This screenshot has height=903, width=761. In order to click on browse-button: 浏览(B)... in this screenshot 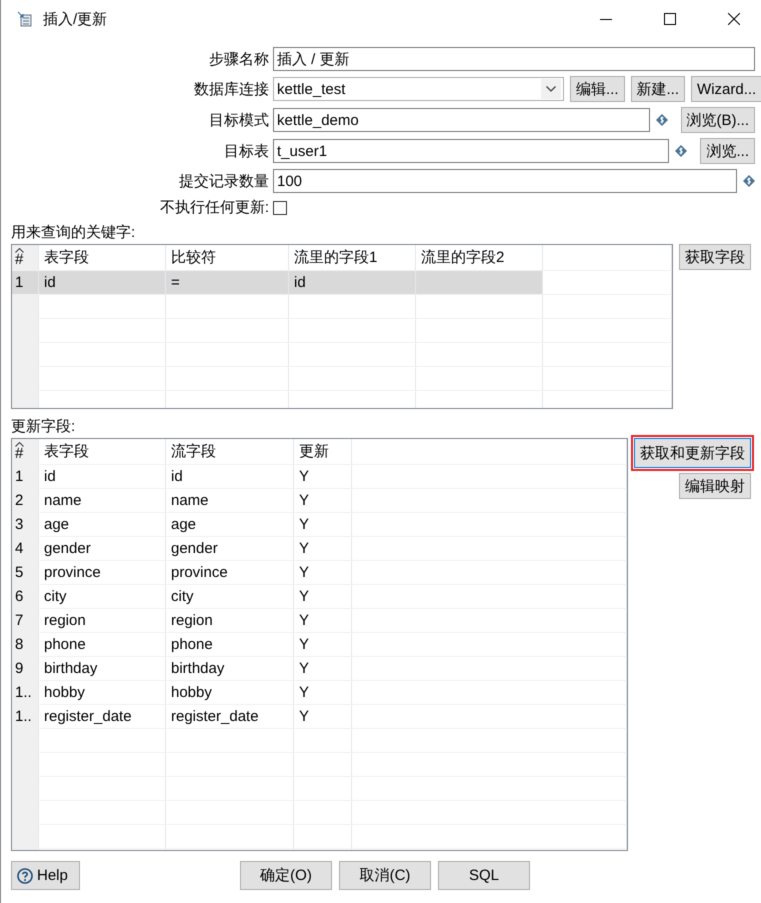, I will do `click(717, 120)`.